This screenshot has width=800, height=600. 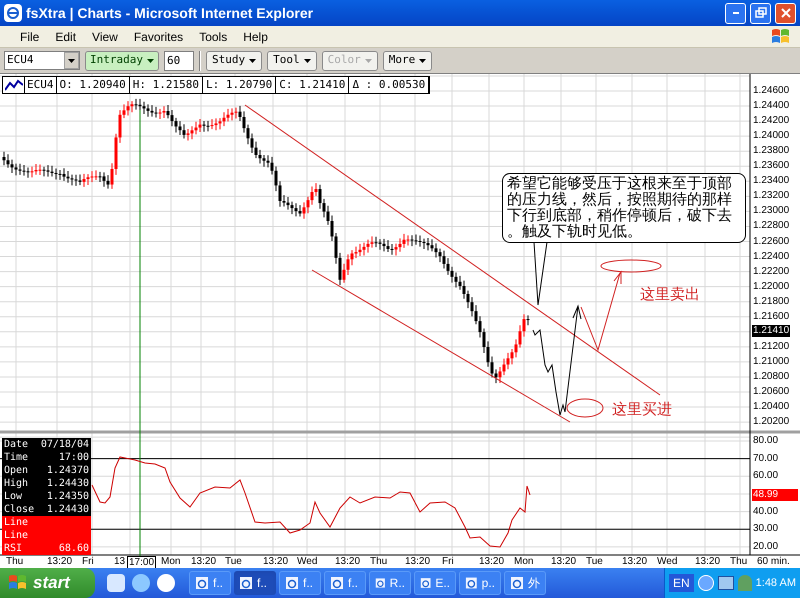 I want to click on clock: 1:48 AM, so click(x=776, y=583).